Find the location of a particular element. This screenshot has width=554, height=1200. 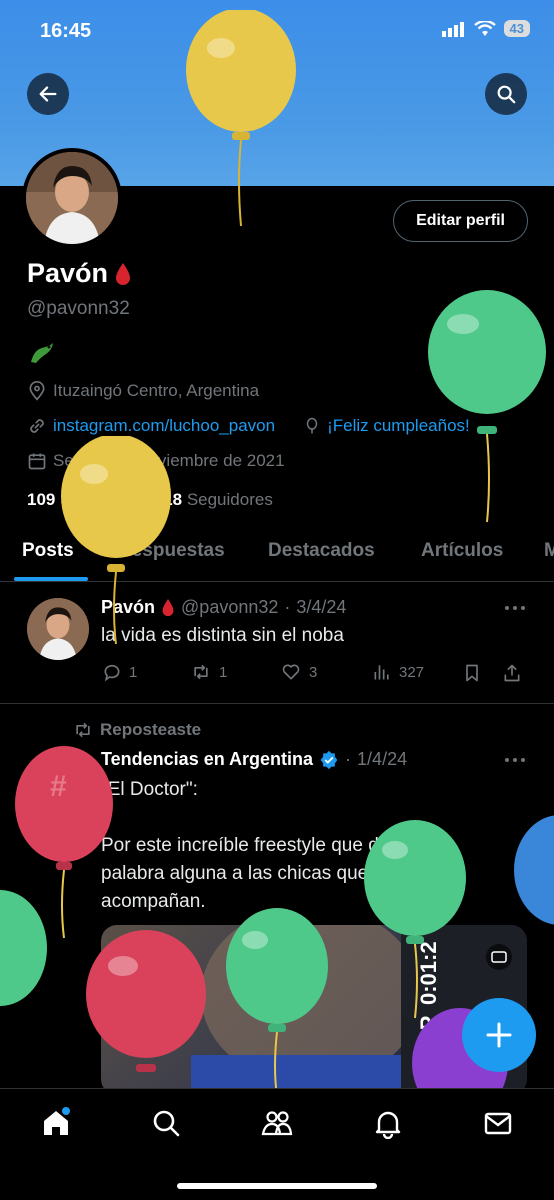

tweet-author-name: Pavón is located at coordinates (128, 607).